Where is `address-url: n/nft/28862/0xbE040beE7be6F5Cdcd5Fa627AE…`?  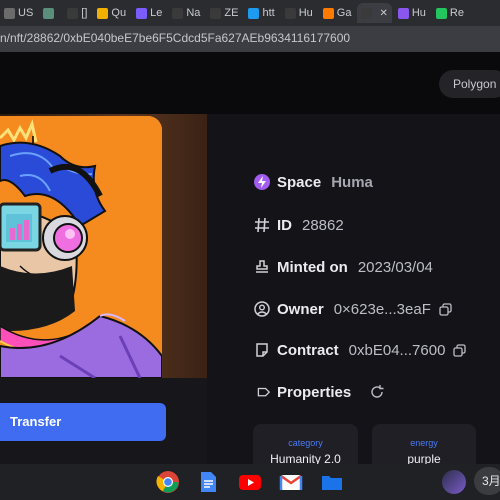 address-url: n/nft/28862/0xbE040beE7be6F5Cdcd5Fa627AE… is located at coordinates (175, 38).